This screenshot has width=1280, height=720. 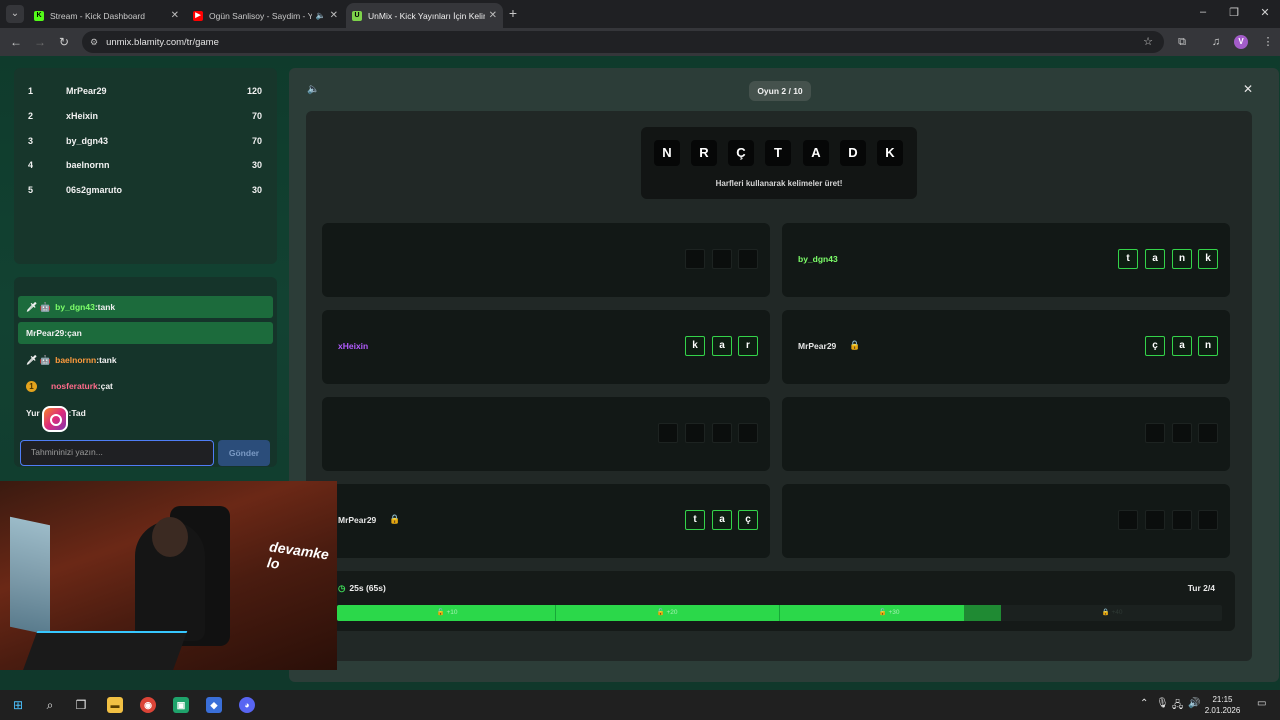 What do you see at coordinates (244, 453) in the screenshot?
I see `send-button: Gönder` at bounding box center [244, 453].